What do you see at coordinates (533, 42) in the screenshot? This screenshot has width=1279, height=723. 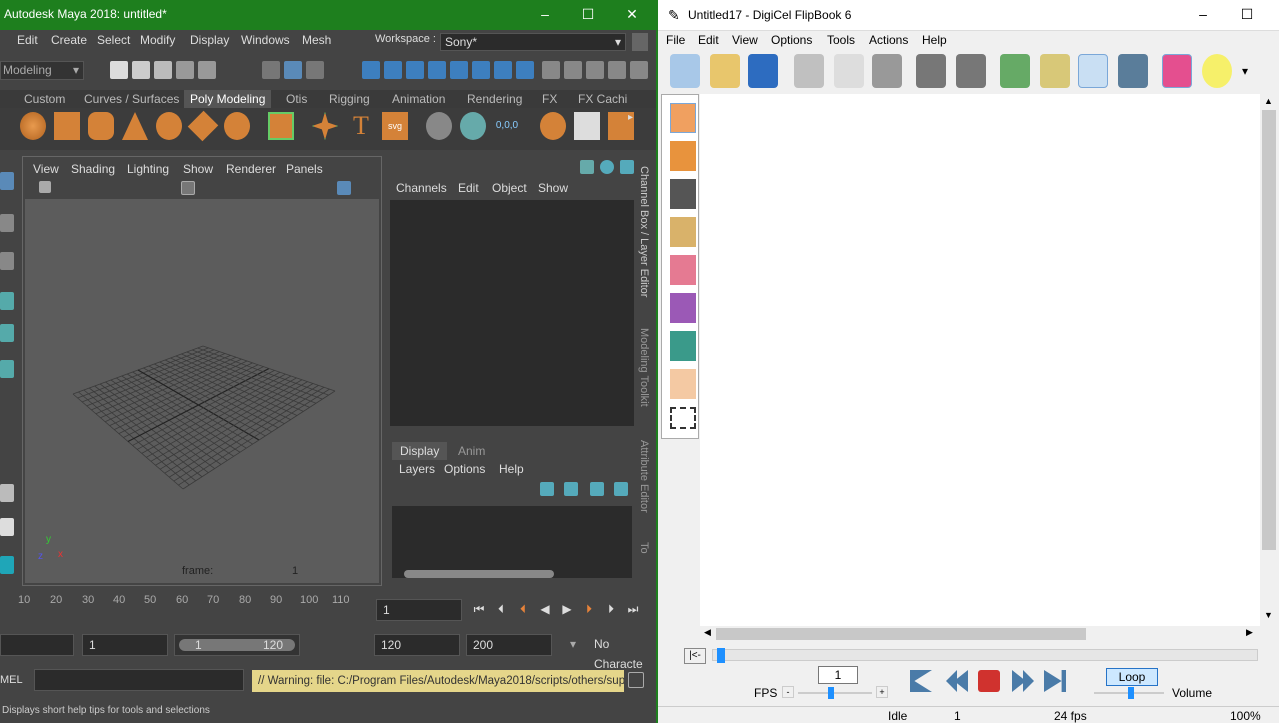 I see `workspace-dropdown: Sony* ▾` at bounding box center [533, 42].